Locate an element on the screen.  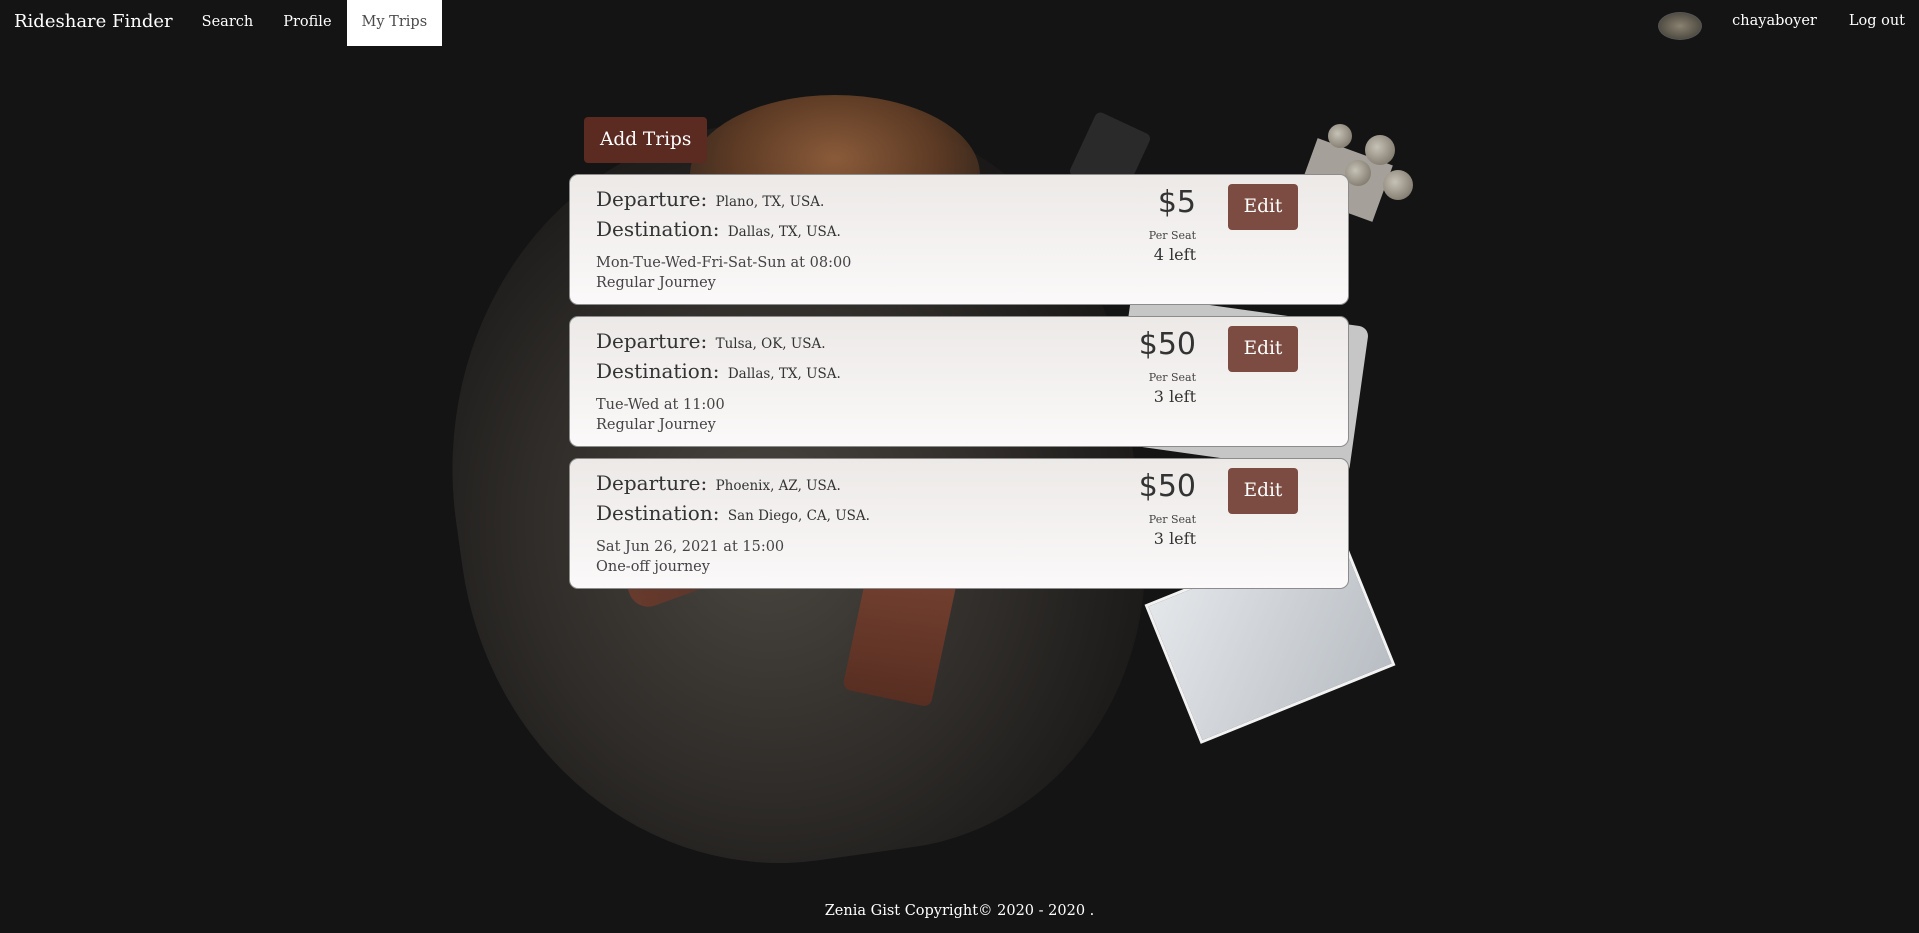
departure-row: Departure: Plano, TX, USA. is located at coordinates (710, 199).